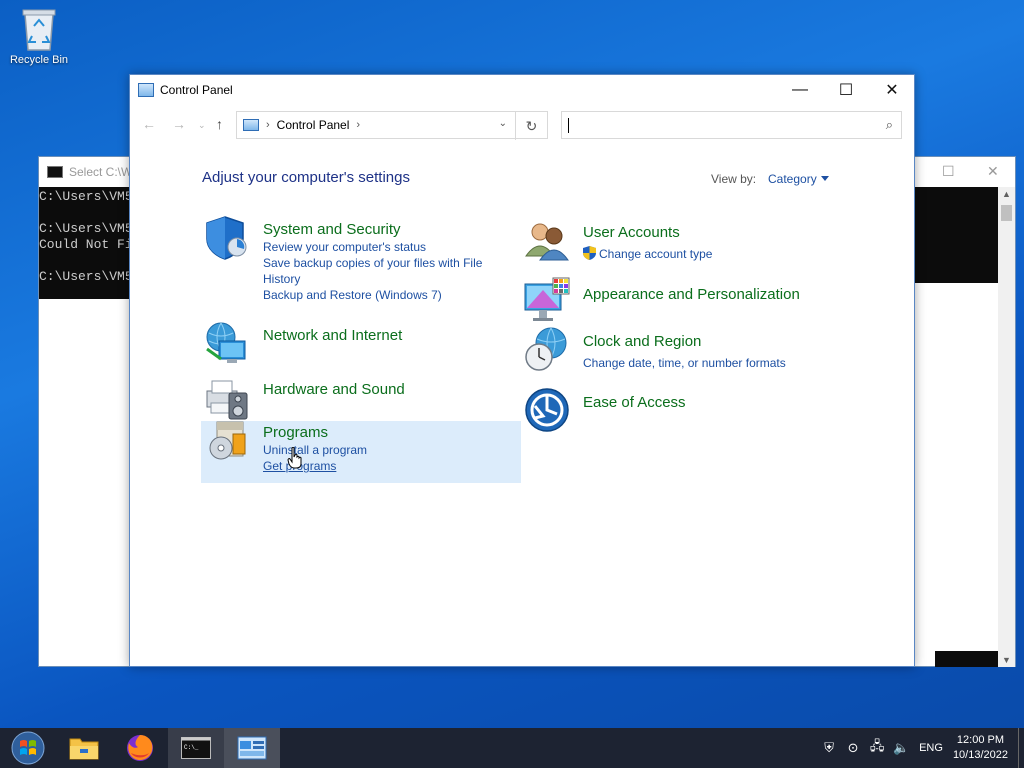 This screenshot has height=768, width=1024. I want to click on scroll-down-icon: ▼, so click(1006, 660).